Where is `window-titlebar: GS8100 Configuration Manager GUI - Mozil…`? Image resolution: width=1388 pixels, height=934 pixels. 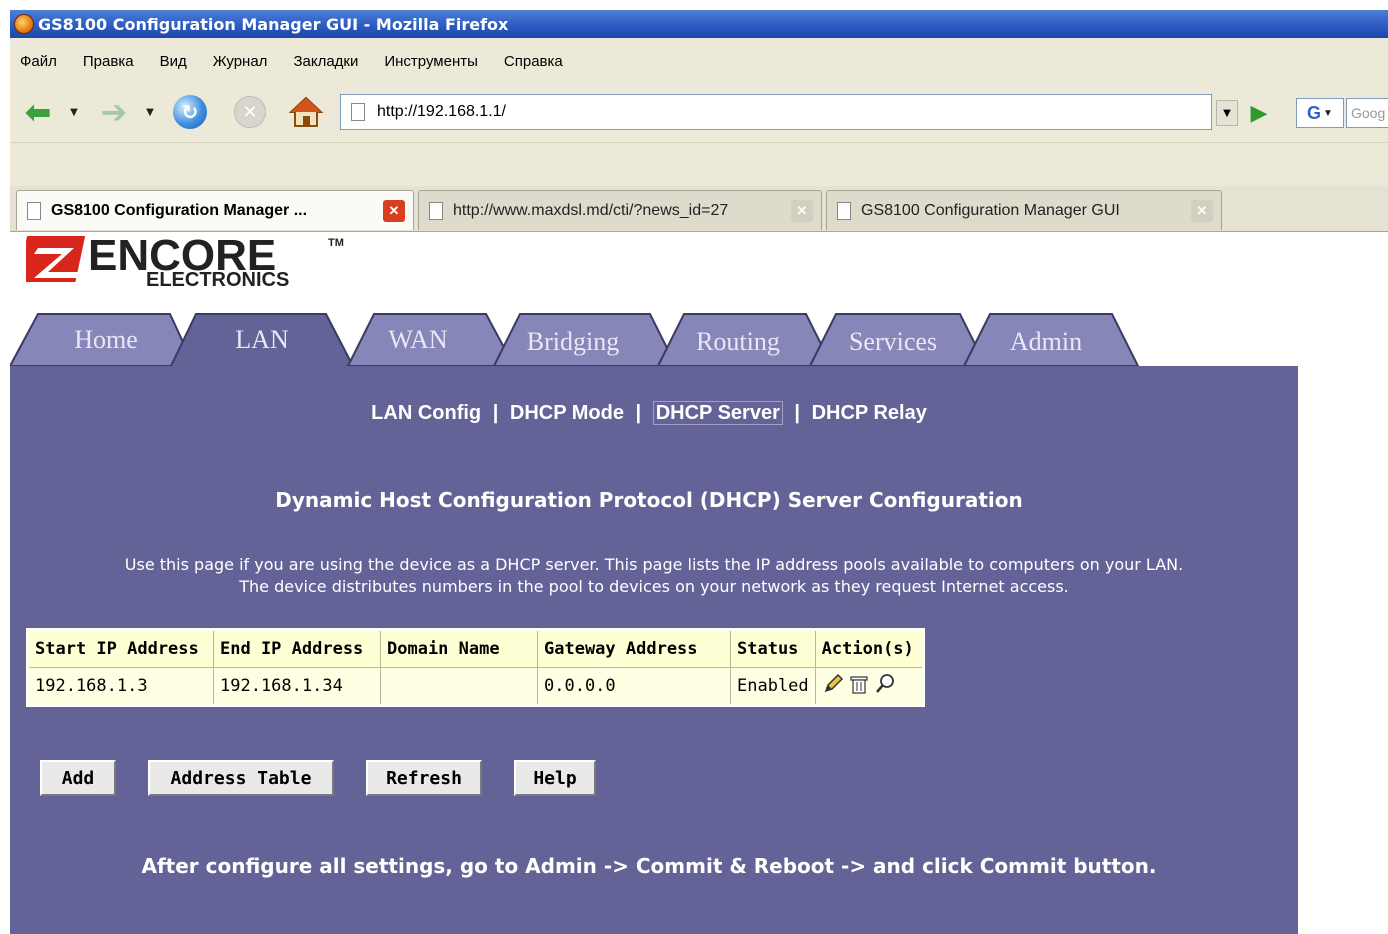
window-titlebar: GS8100 Configuration Manager GUI - Mozil… is located at coordinates (699, 24).